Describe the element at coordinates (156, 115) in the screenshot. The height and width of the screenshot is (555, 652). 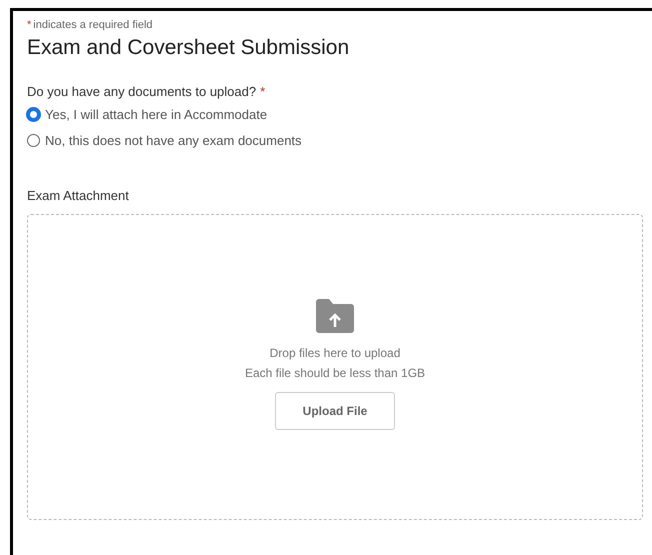
I see `option-label: Yes, I will attach here in Accommodate` at that location.